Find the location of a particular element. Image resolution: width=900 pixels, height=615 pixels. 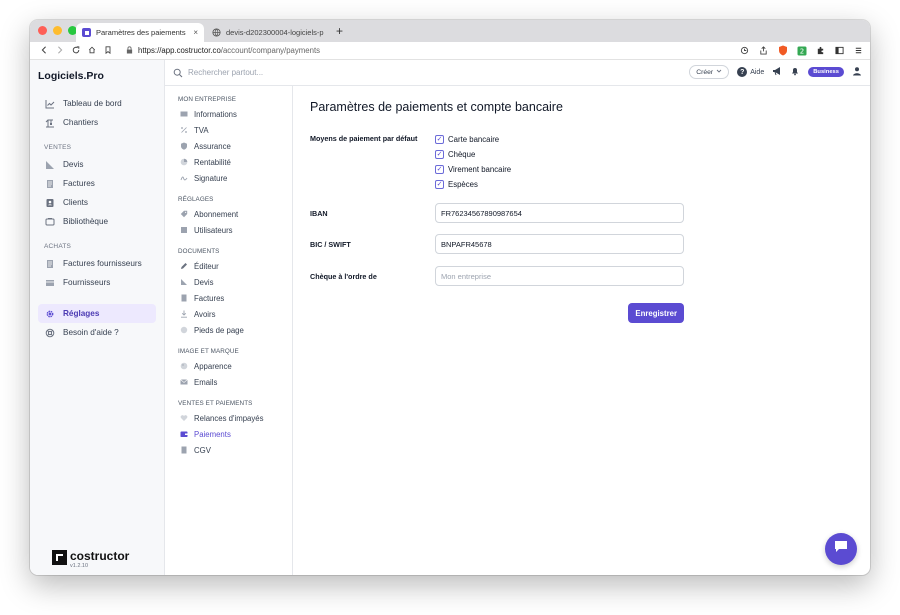

payment-method-especes: ✓ Espèces is located at coordinates (473, 184).